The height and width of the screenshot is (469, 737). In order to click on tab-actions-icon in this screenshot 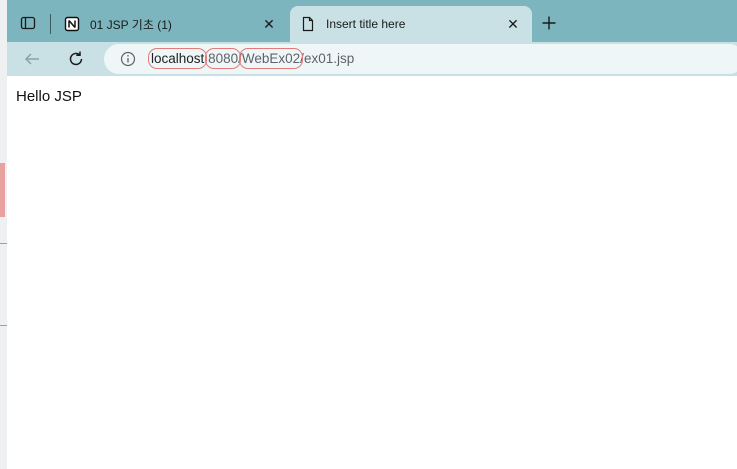, I will do `click(28, 23)`.